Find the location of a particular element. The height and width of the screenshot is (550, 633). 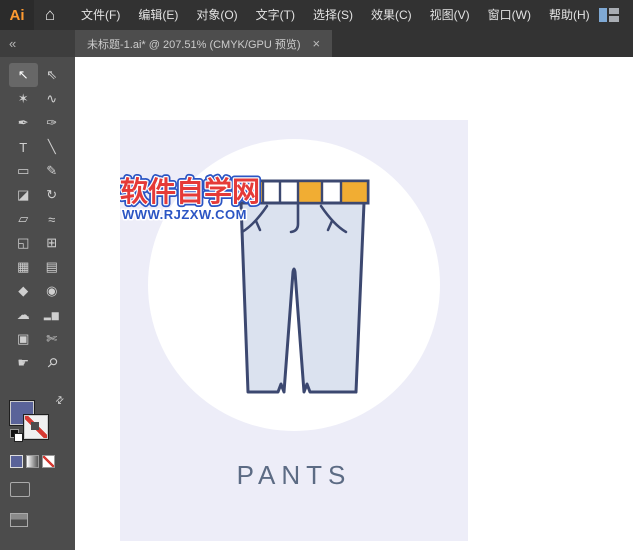

pen-tool: ✒ is located at coordinates (23, 123).